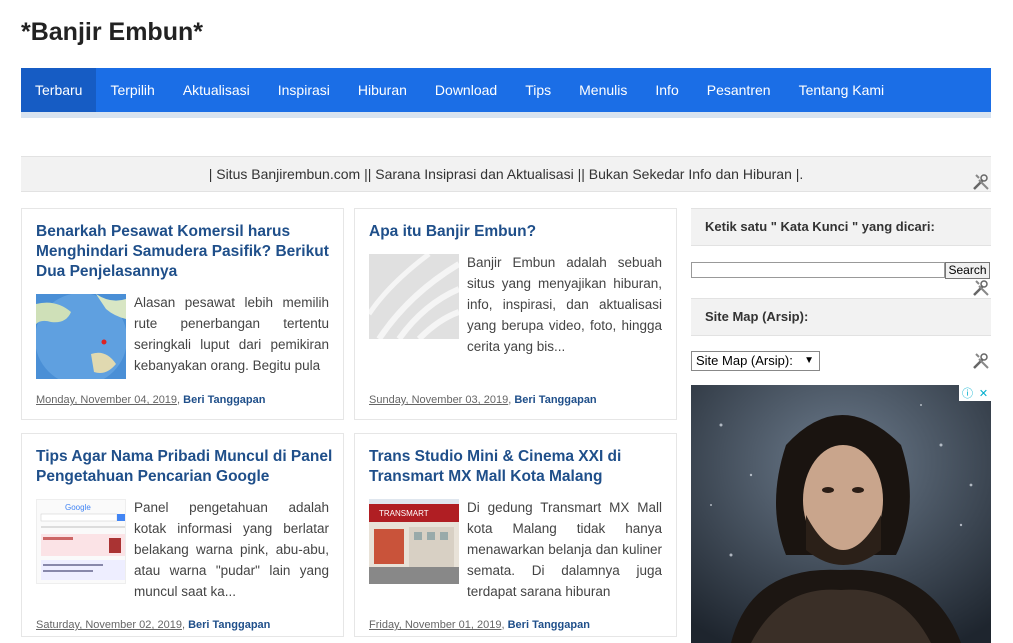 The height and width of the screenshot is (643, 1013). I want to click on post-thumbnail-map, so click(81, 336).